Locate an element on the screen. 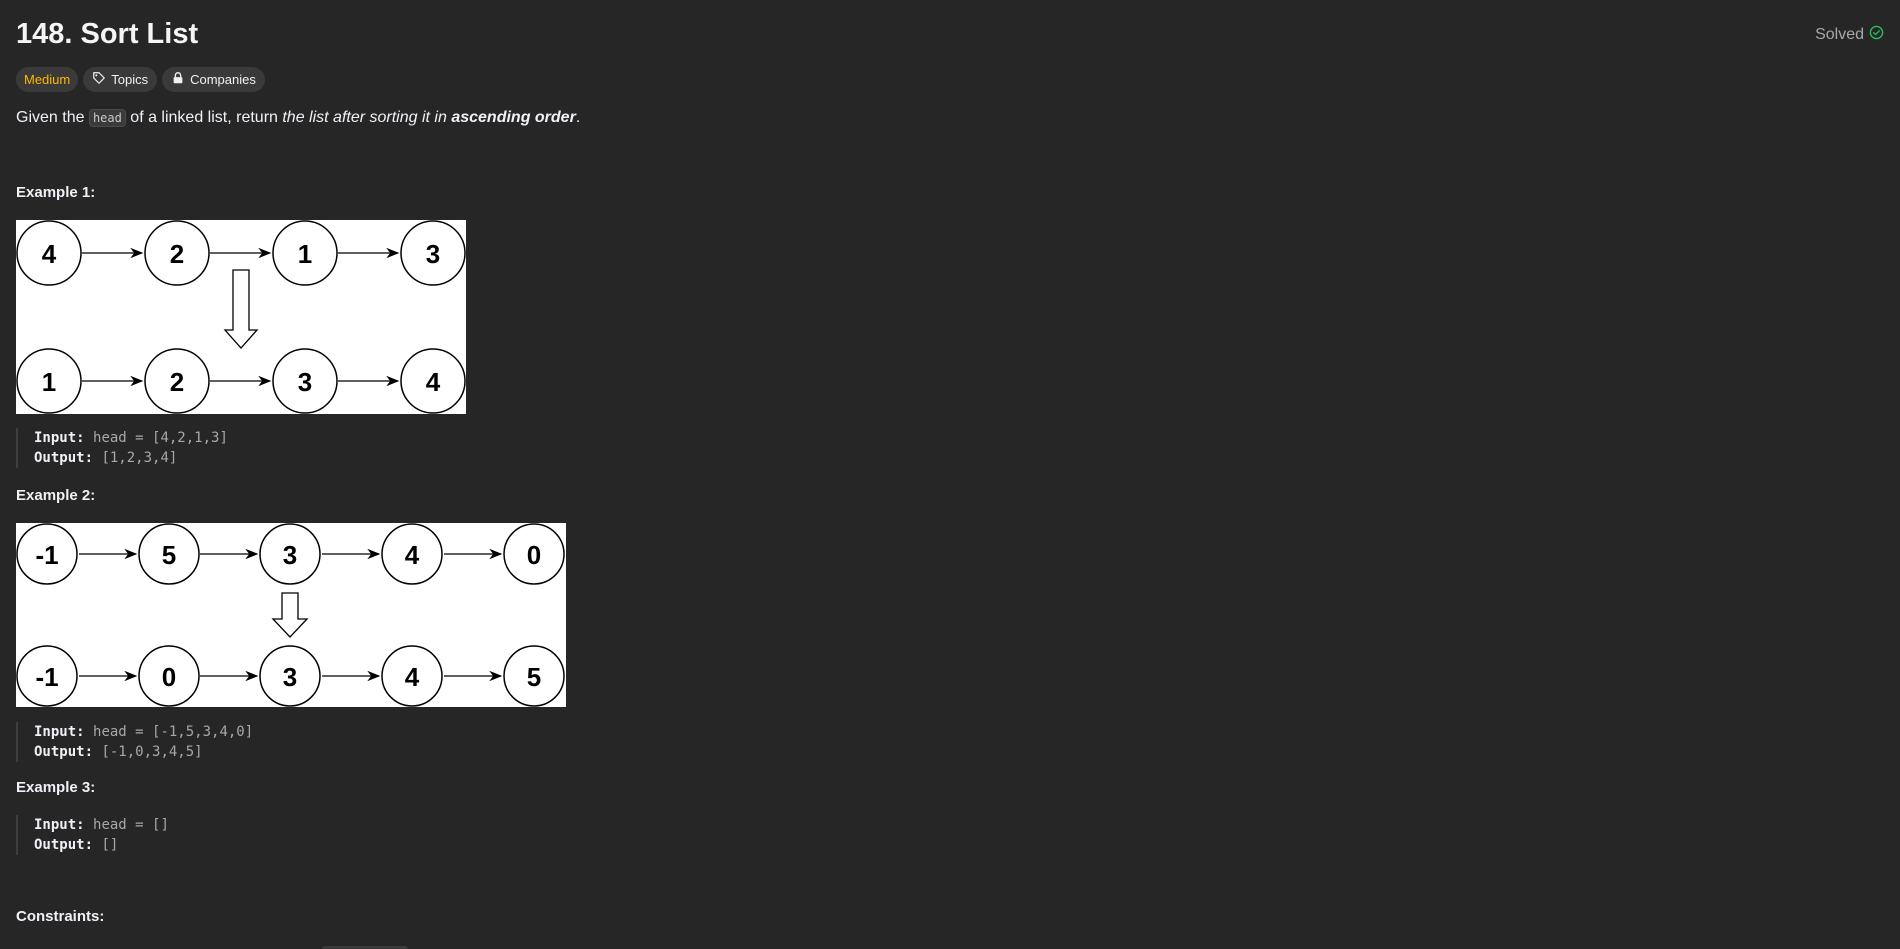 The height and width of the screenshot is (949, 1900). desc-italic: the list after sorting it in is located at coordinates (367, 117).